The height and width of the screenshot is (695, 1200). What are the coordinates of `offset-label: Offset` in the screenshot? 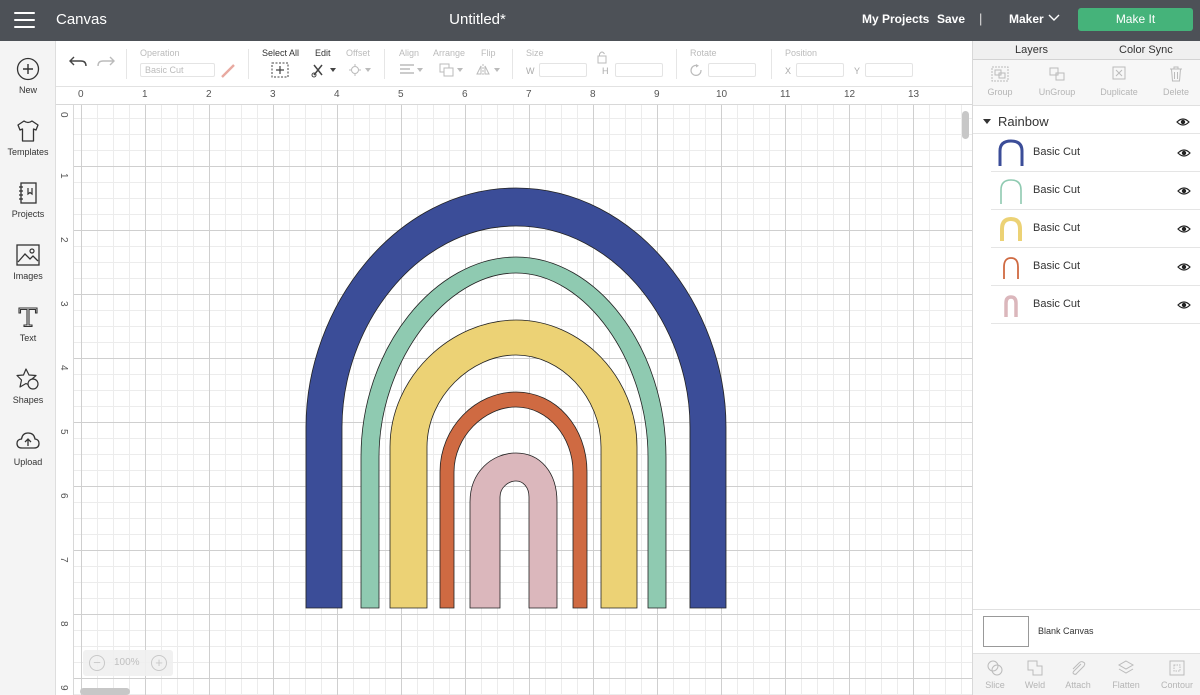 It's located at (358, 53).